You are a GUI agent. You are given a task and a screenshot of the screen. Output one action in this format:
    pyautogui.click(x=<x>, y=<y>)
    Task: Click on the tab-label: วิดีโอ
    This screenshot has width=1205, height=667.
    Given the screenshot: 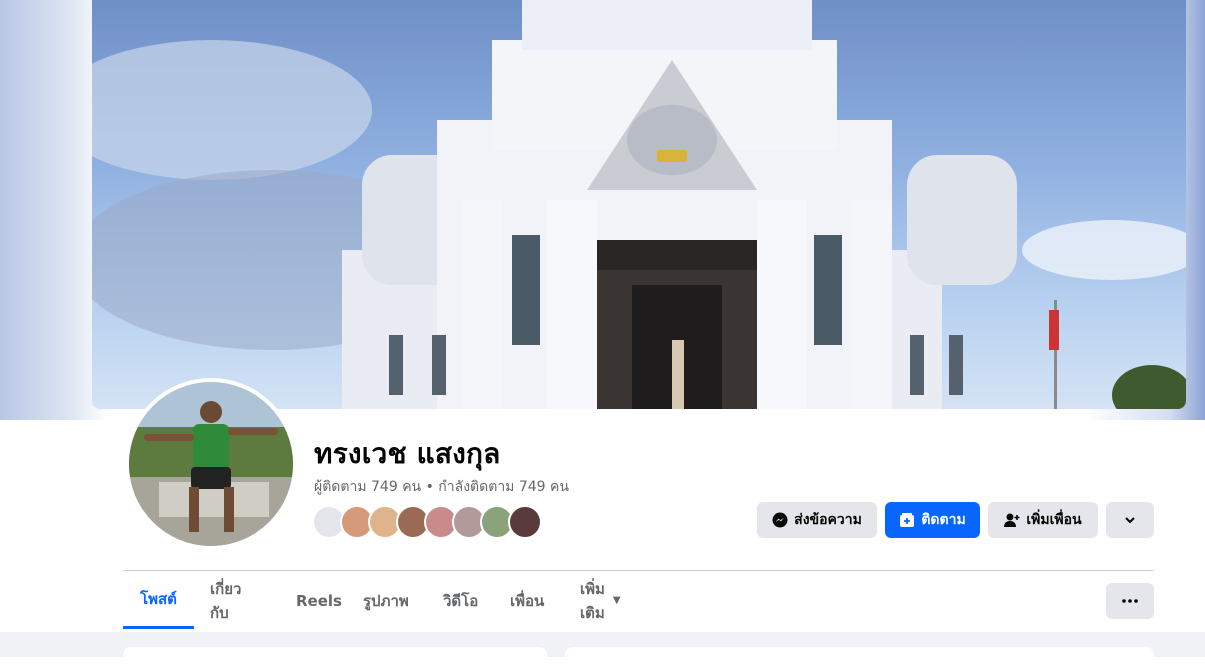 What is the action you would take?
    pyautogui.click(x=461, y=600)
    